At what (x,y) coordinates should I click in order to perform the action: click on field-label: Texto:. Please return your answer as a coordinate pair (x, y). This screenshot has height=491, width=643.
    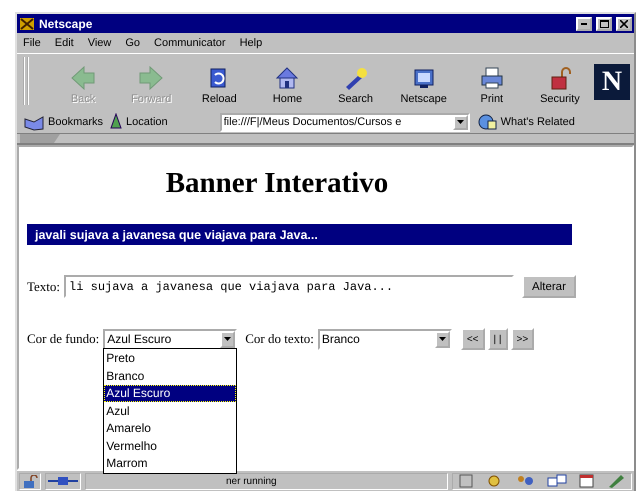
    Looking at the image, I should click on (43, 286).